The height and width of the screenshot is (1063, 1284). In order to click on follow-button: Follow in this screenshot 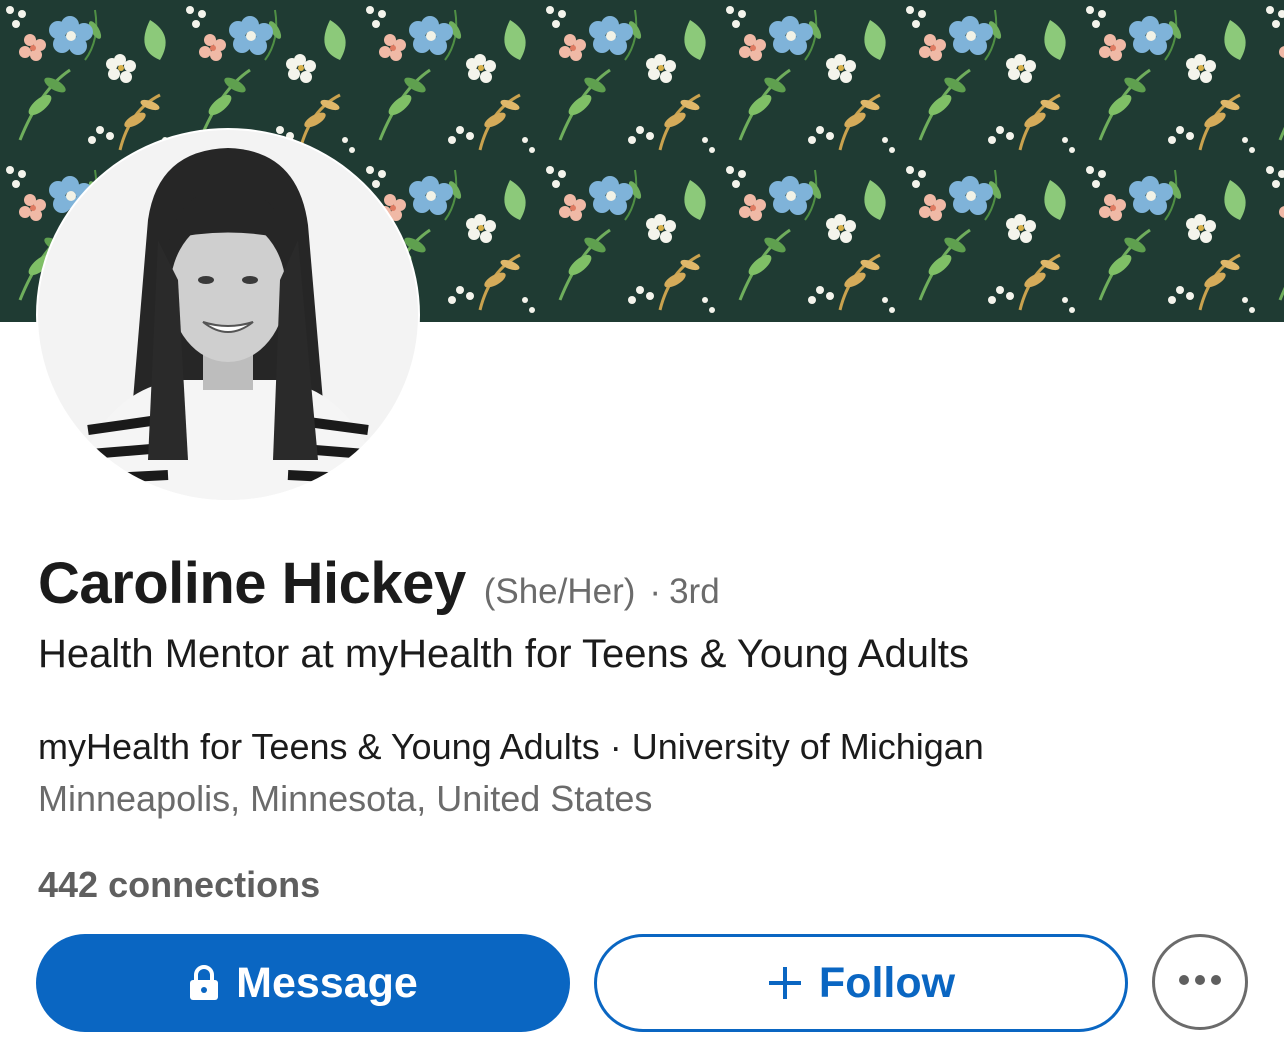, I will do `click(861, 983)`.